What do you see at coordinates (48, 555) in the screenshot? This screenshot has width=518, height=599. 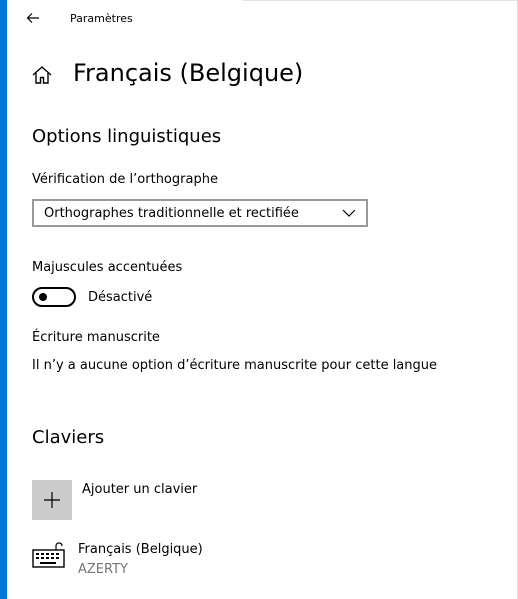 I see `keyboard-icon` at bounding box center [48, 555].